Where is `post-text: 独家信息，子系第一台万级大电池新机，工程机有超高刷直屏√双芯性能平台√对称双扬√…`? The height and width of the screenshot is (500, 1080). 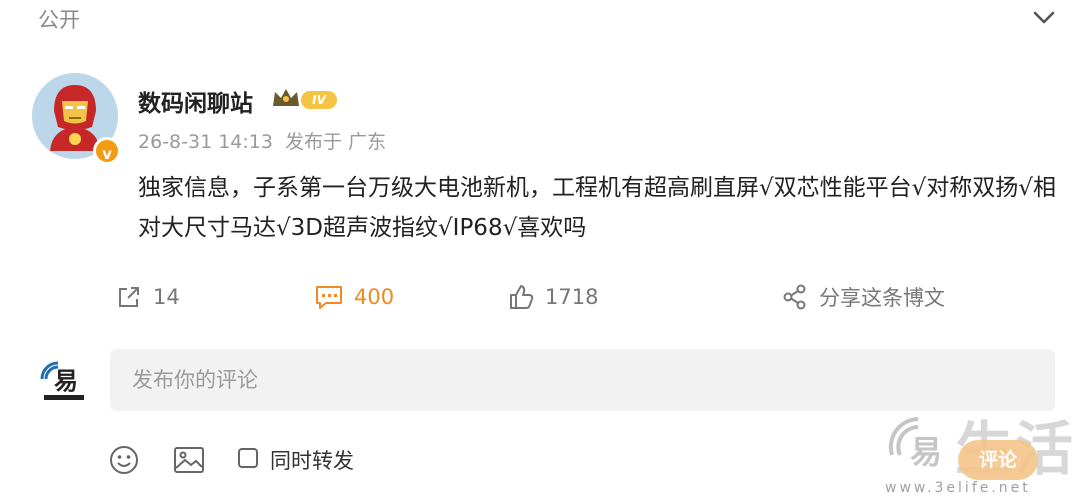
post-text: 独家信息，子系第一台万级大电池新机，工程机有超高刷直屏√双芯性能平台√对称双扬√… is located at coordinates (597, 208).